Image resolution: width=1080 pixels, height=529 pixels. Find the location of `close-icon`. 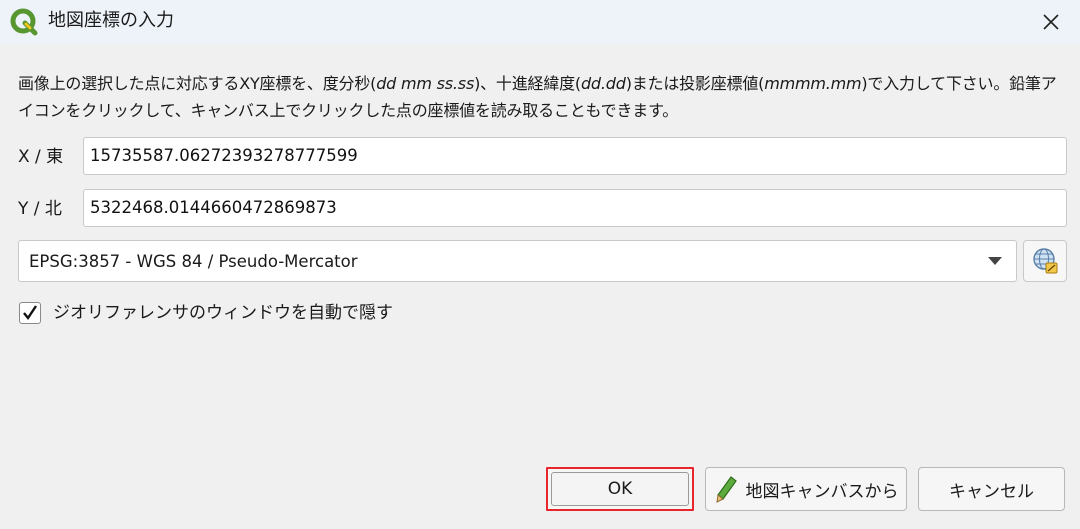

close-icon is located at coordinates (1051, 22).